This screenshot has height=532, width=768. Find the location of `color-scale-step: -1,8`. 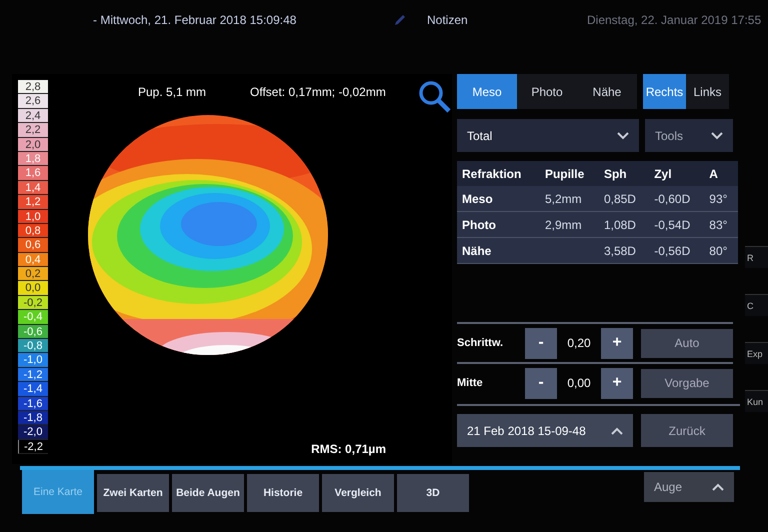

color-scale-step: -1,8 is located at coordinates (33, 418).